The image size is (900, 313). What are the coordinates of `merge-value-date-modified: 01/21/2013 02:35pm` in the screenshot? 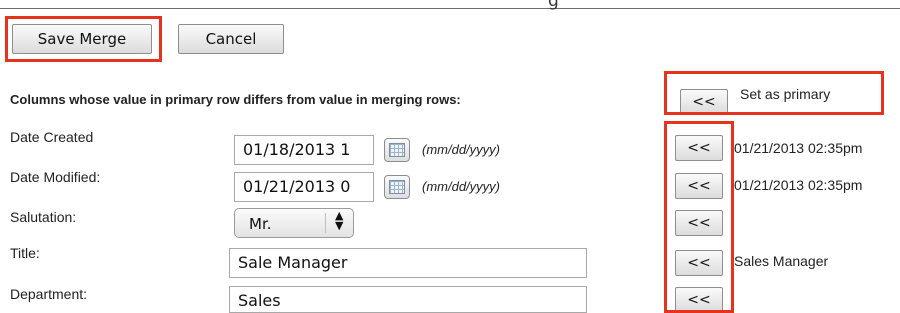 It's located at (798, 185).